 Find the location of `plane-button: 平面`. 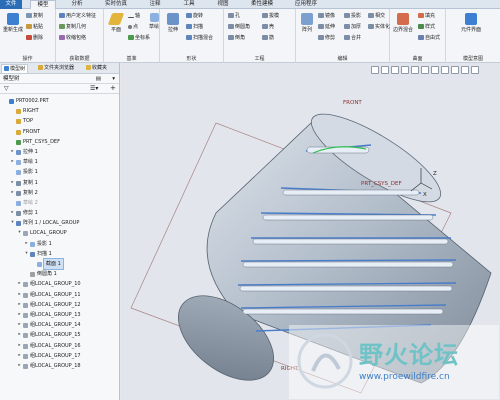

plane-button: 平面 is located at coordinates (116, 23).